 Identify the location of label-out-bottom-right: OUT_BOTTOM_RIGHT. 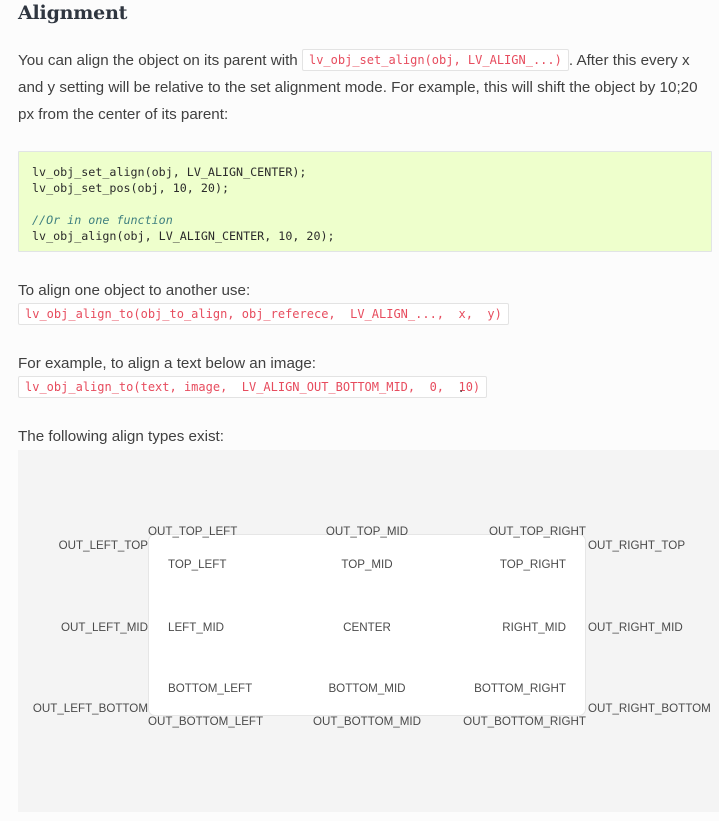
(524, 721).